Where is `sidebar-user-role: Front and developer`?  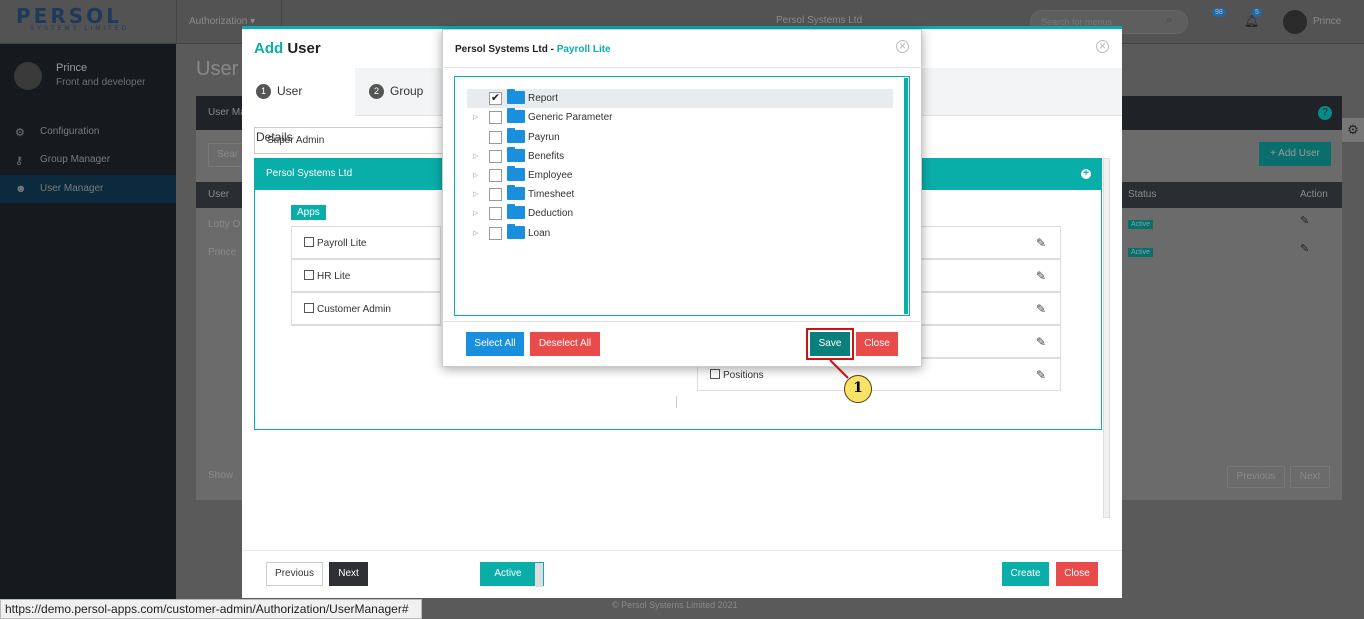
sidebar-user-role: Front and developer is located at coordinates (101, 82).